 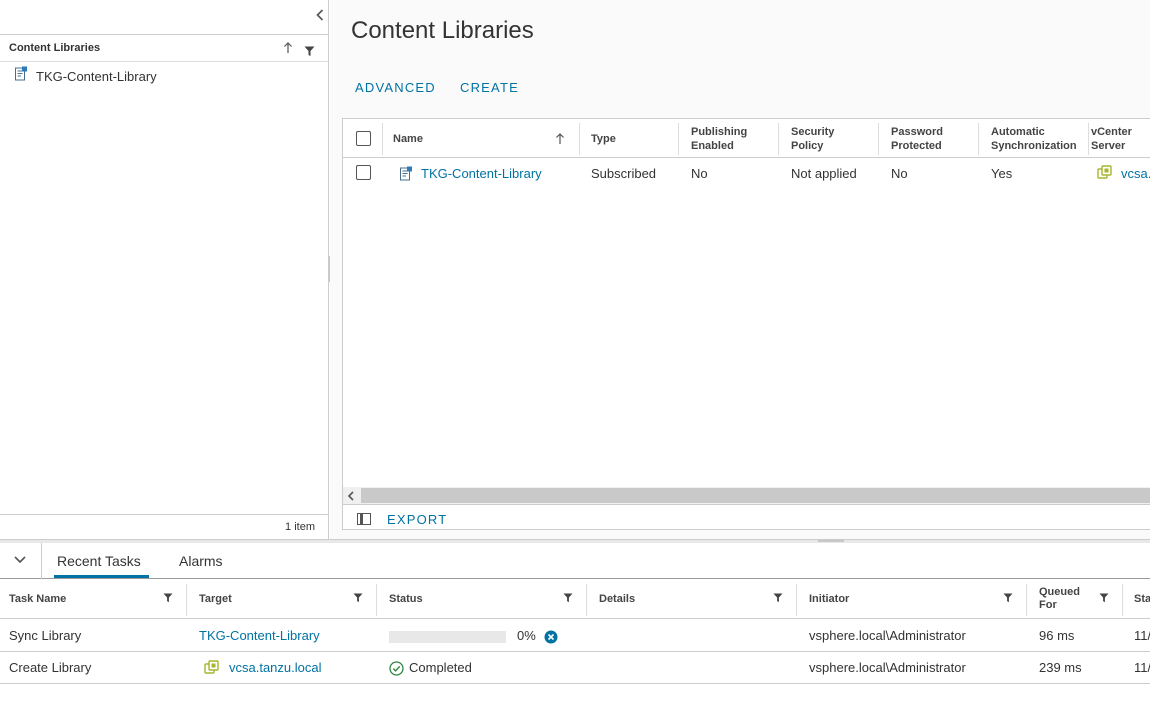 What do you see at coordinates (1048, 605) in the screenshot?
I see `header-line: For` at bounding box center [1048, 605].